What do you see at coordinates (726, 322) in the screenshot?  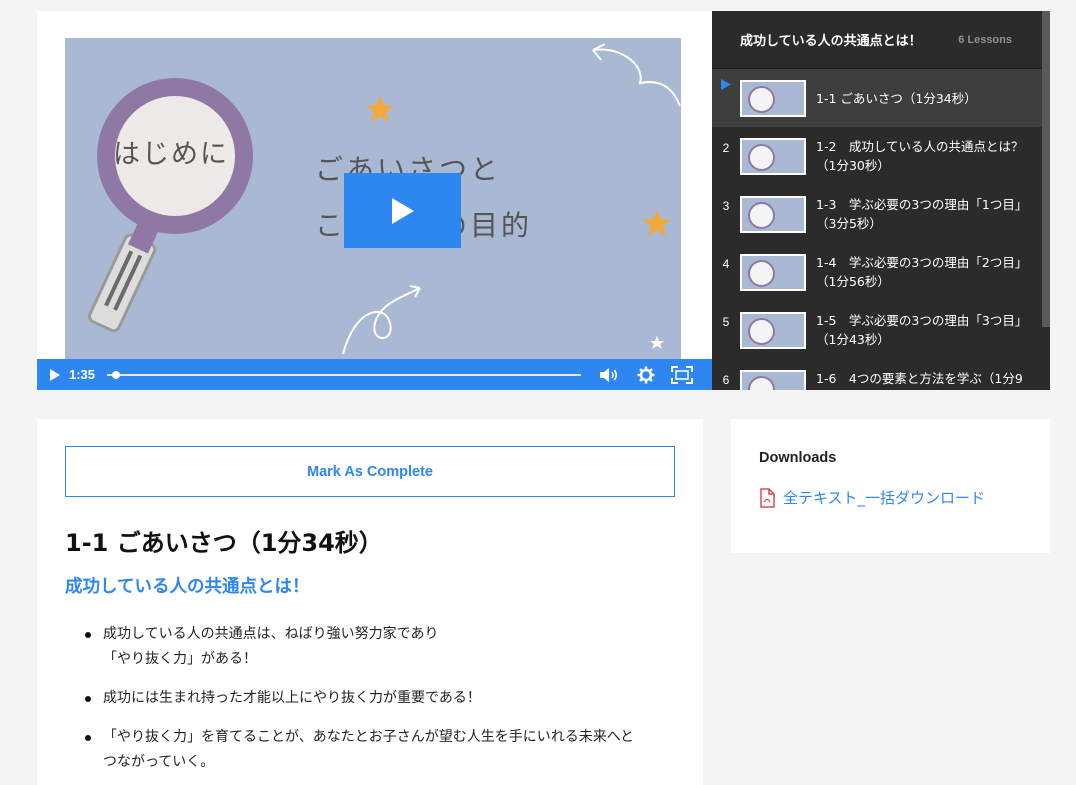 I see `lesson-number: 5` at bounding box center [726, 322].